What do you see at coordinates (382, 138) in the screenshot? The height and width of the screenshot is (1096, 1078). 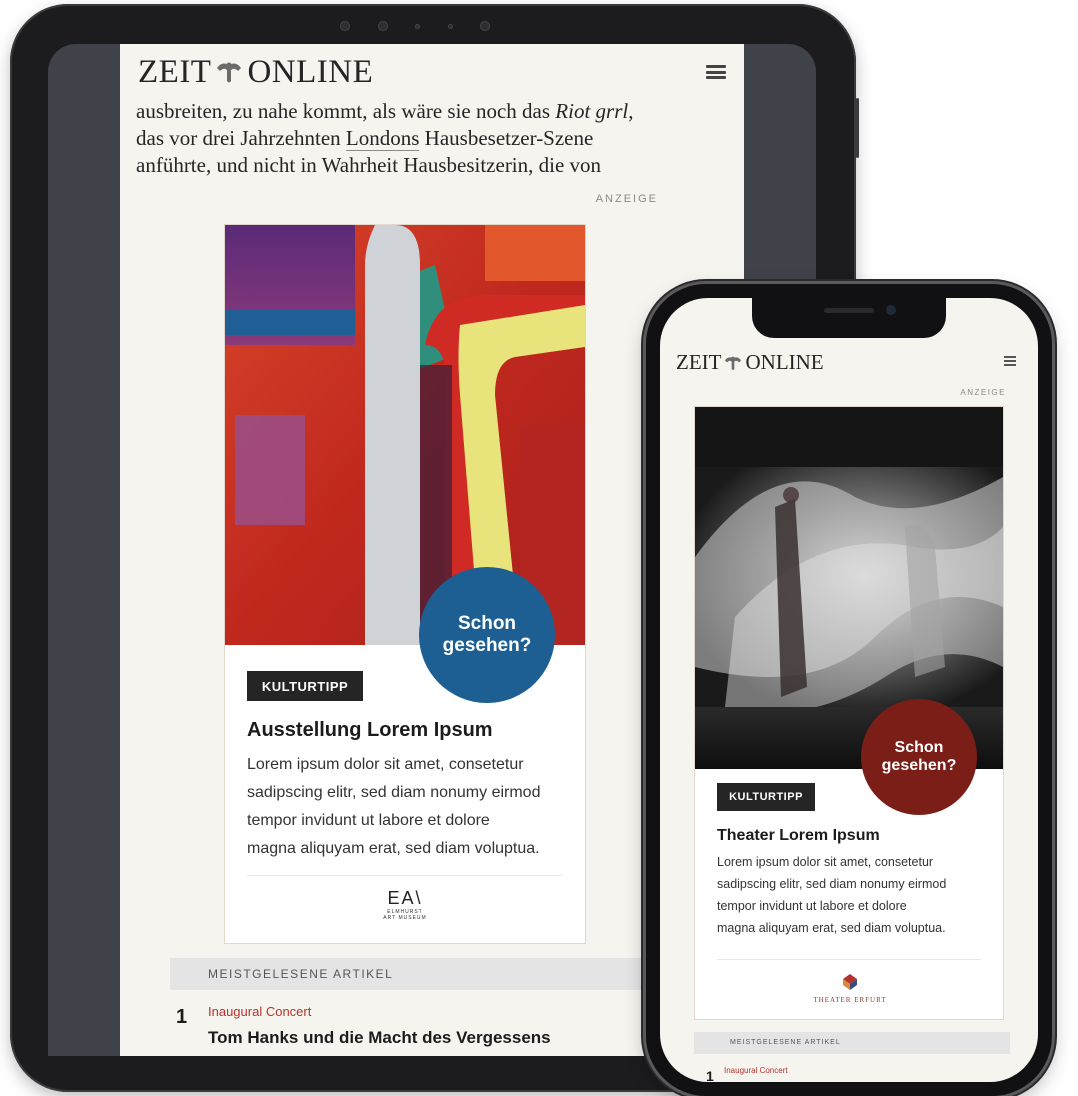 I see `article-link: Londons` at bounding box center [382, 138].